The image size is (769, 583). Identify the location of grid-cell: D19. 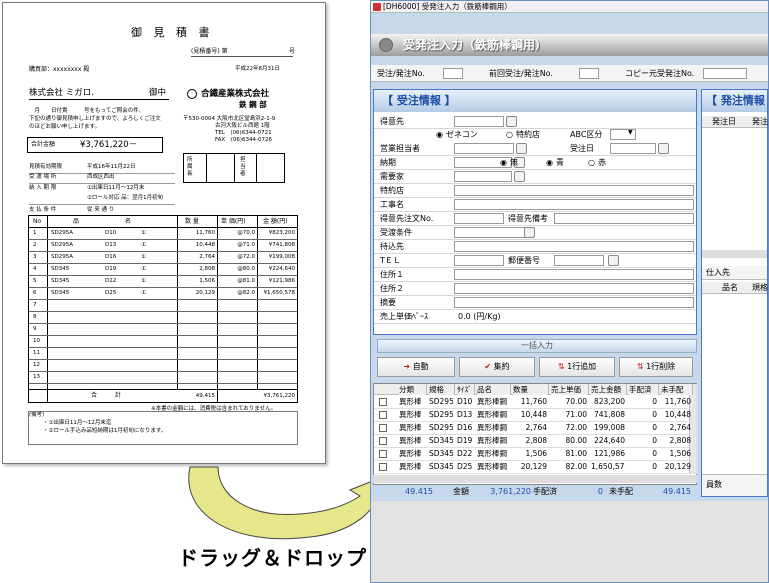
(465, 440).